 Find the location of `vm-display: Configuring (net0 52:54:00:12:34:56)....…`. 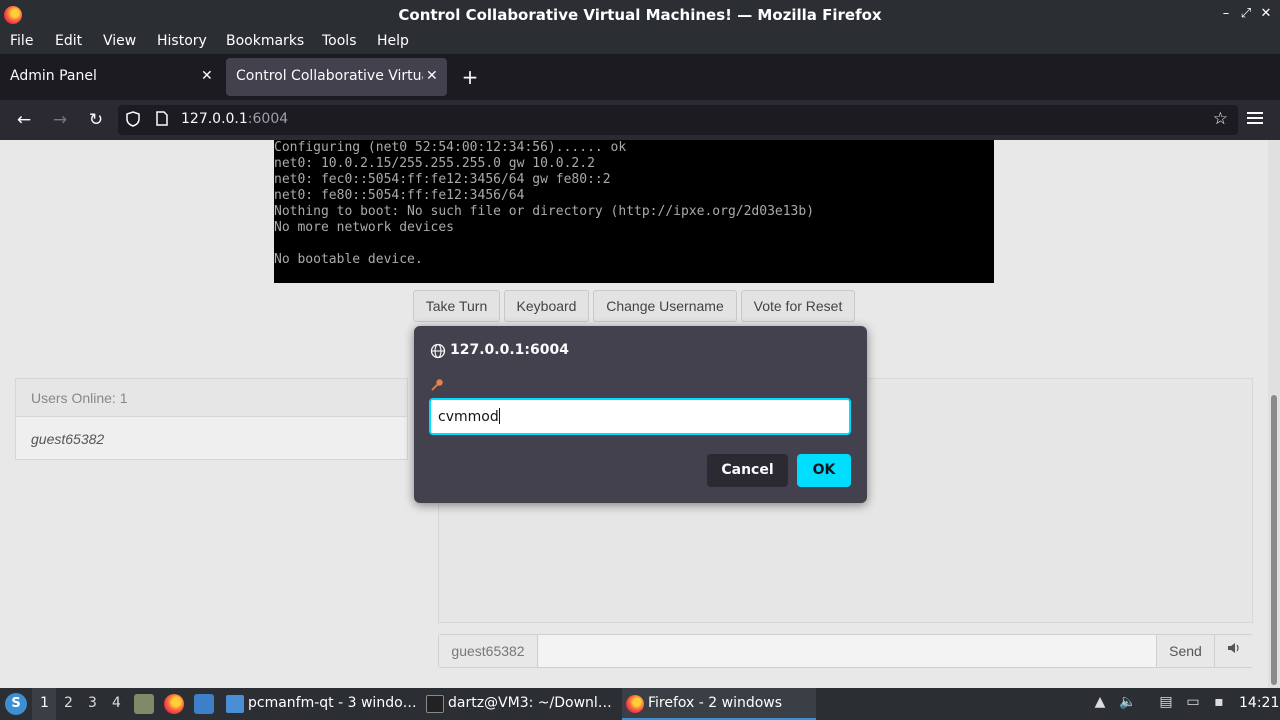

vm-display: Configuring (net0 52:54:00:12:34:56)....… is located at coordinates (634, 211).